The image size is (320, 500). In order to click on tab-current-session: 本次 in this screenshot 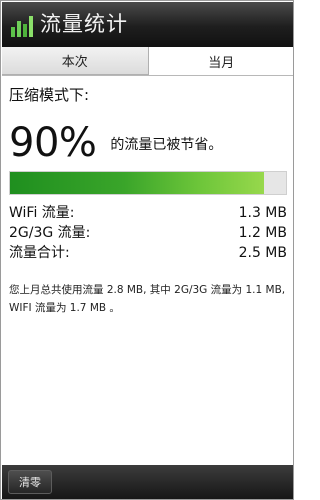, I will do `click(75, 61)`.